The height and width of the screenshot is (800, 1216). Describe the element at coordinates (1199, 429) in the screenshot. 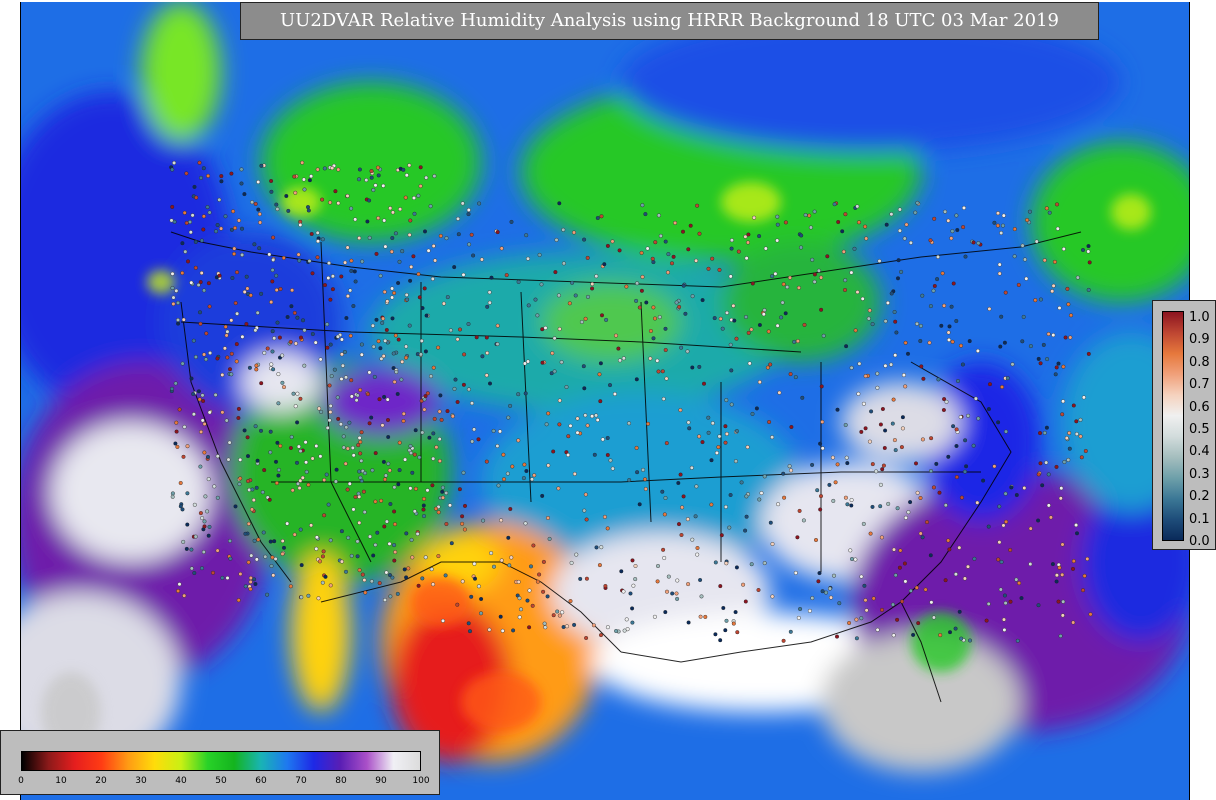

I see `observation-colorbar-tick: 0.5` at that location.